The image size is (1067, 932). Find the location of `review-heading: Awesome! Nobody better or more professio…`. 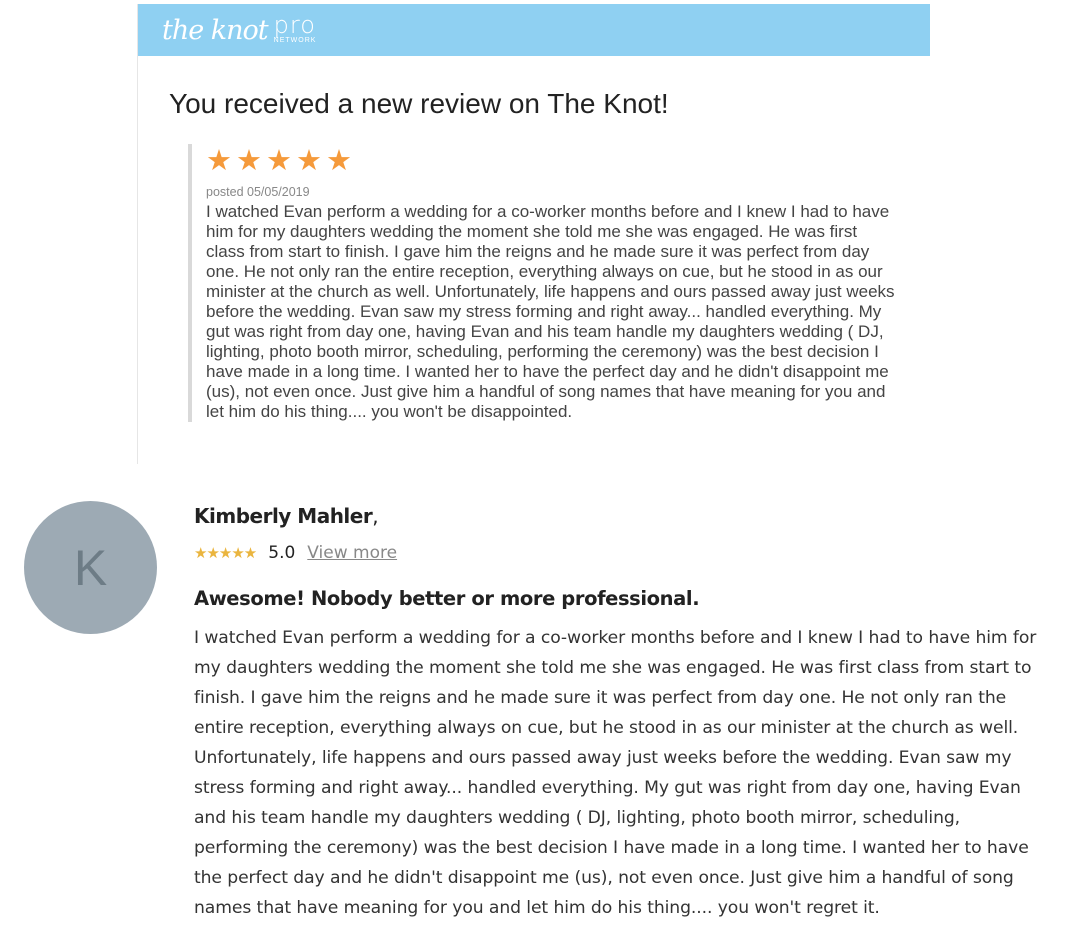

review-heading: Awesome! Nobody better or more professio… is located at coordinates (447, 598).